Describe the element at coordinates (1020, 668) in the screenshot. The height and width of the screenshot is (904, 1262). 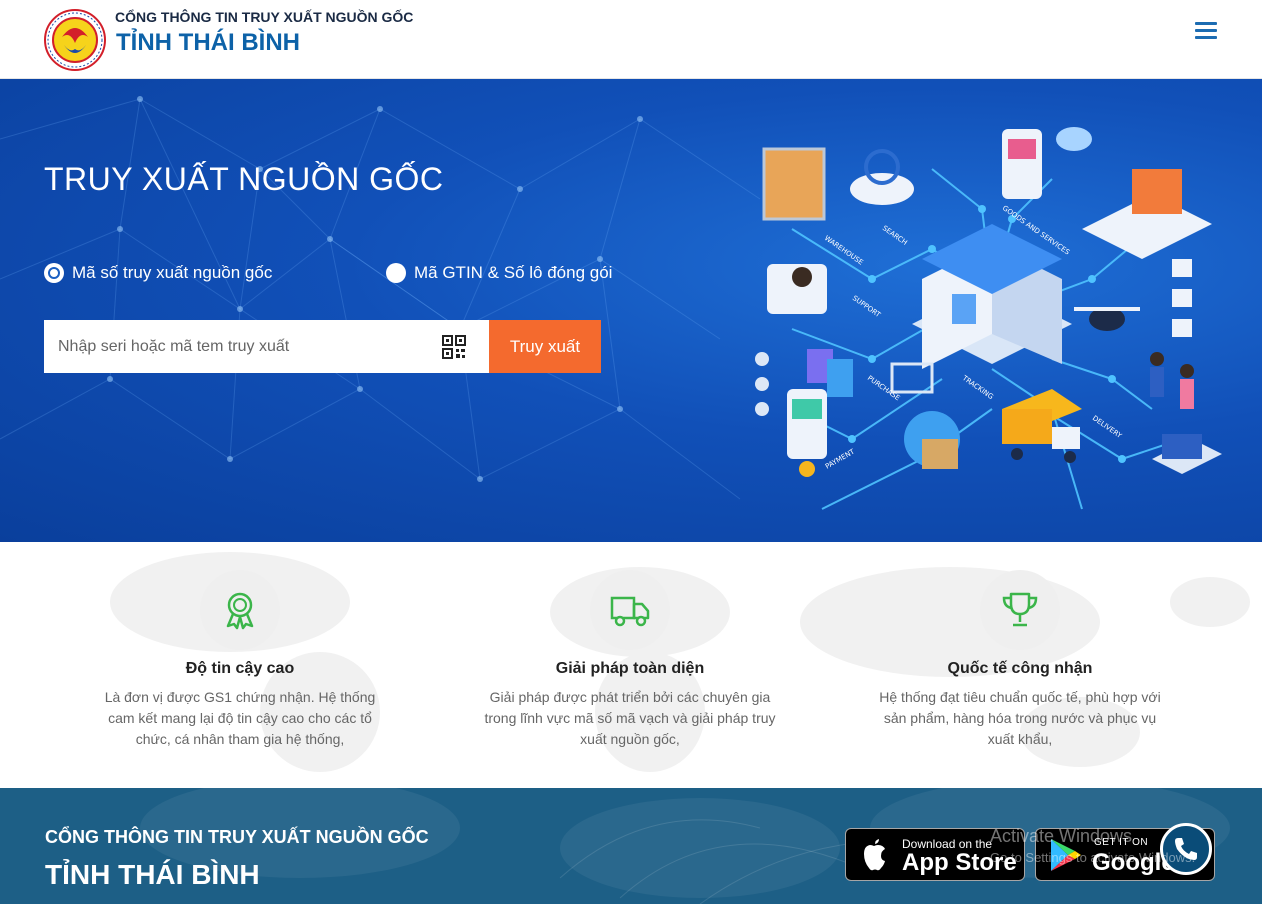
I see `feature-title: Quốc tế công nhận` at that location.